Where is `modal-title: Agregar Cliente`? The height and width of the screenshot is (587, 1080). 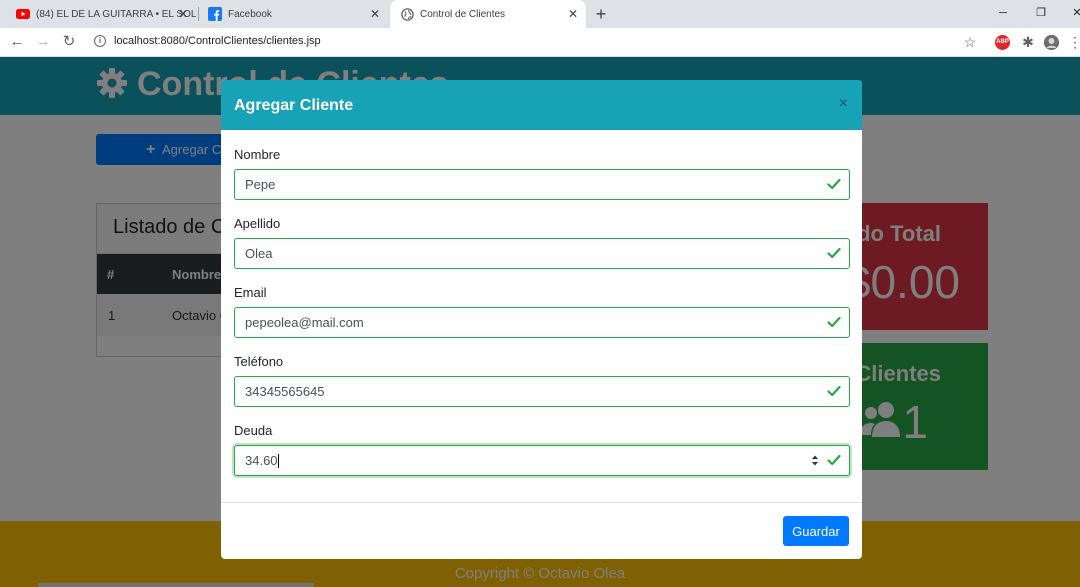
modal-title: Agregar Cliente is located at coordinates (294, 105).